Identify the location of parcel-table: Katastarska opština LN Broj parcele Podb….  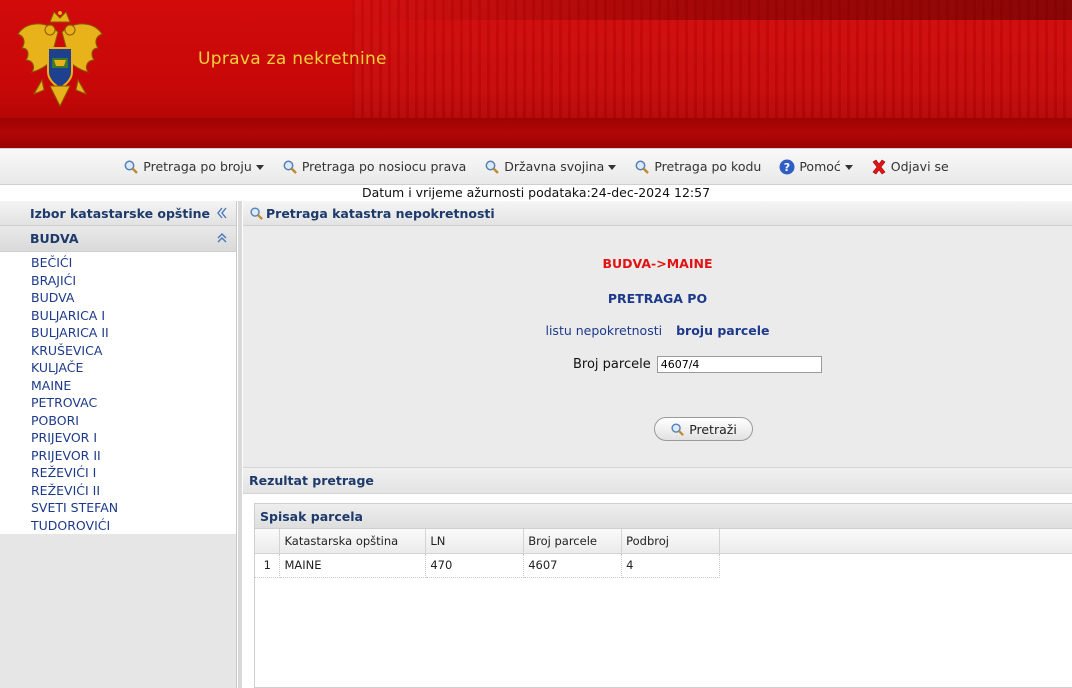
(663, 553).